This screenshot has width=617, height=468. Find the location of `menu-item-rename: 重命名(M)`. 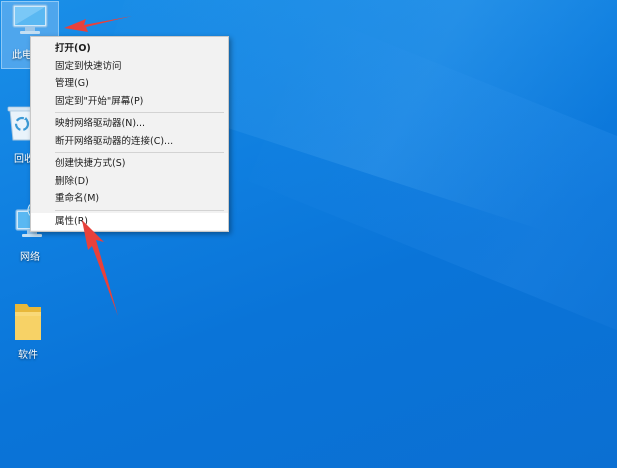

menu-item-rename: 重命名(M) is located at coordinates (129, 199).